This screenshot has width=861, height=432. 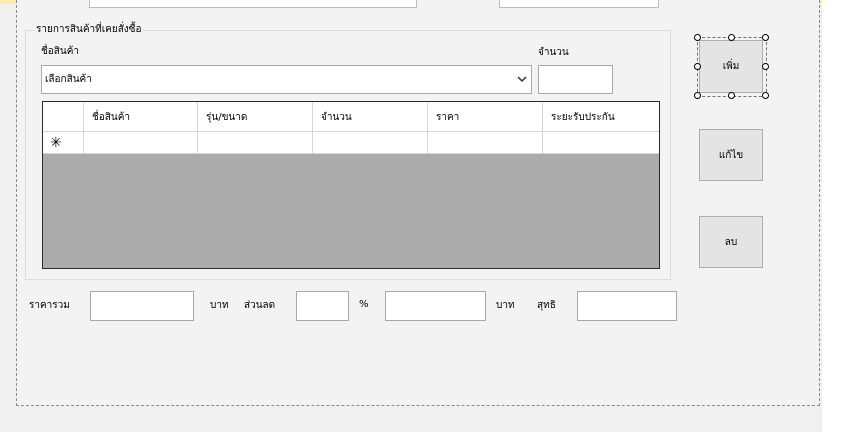 What do you see at coordinates (63, 117) in the screenshot?
I see `row-header-cell` at bounding box center [63, 117].